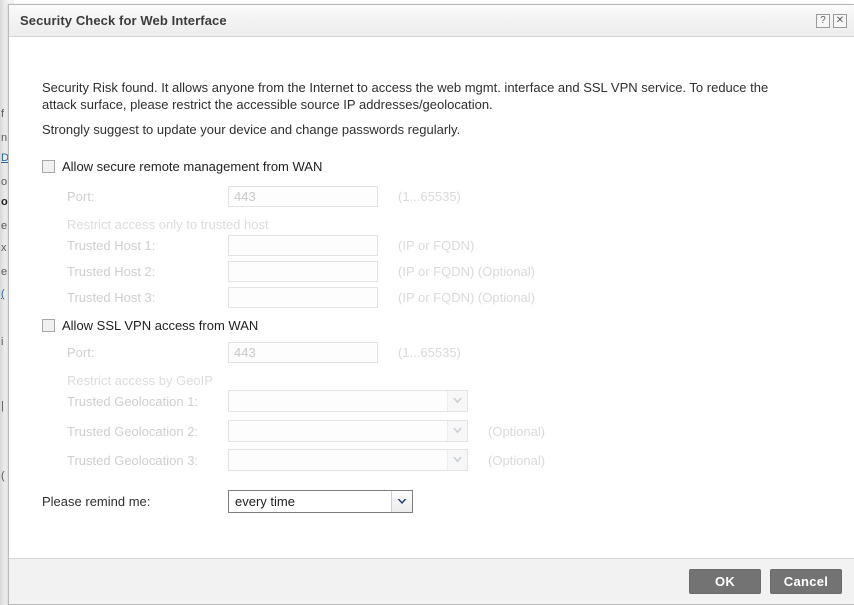  I want to click on wan-port-hint: (1...65535), so click(429, 196).